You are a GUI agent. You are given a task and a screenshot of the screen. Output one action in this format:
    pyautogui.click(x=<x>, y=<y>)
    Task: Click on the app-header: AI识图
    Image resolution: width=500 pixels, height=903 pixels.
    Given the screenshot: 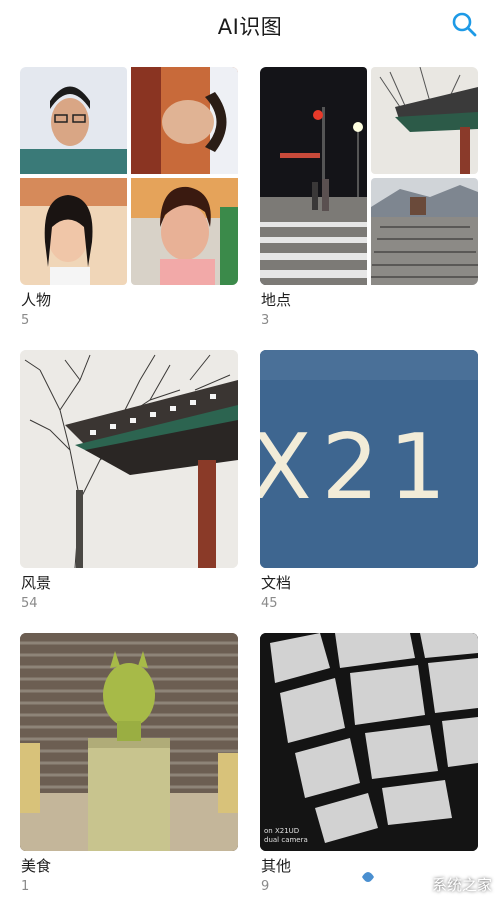 What is the action you would take?
    pyautogui.click(x=250, y=26)
    